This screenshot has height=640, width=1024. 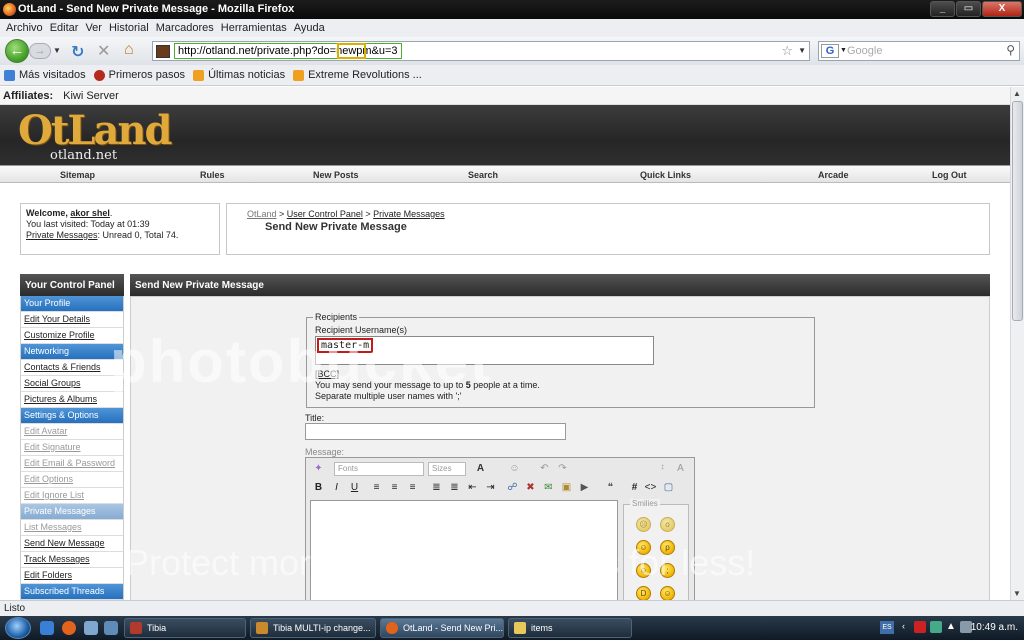 I want to click on vertical-scrollbar: ▲ ▼, so click(x=1017, y=343).